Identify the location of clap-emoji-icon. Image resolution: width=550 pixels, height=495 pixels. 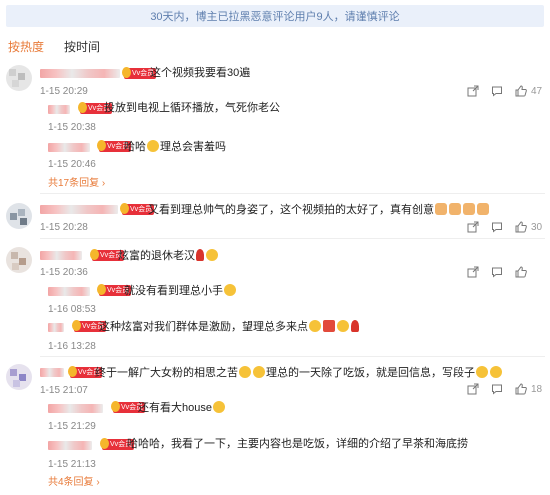
(343, 326).